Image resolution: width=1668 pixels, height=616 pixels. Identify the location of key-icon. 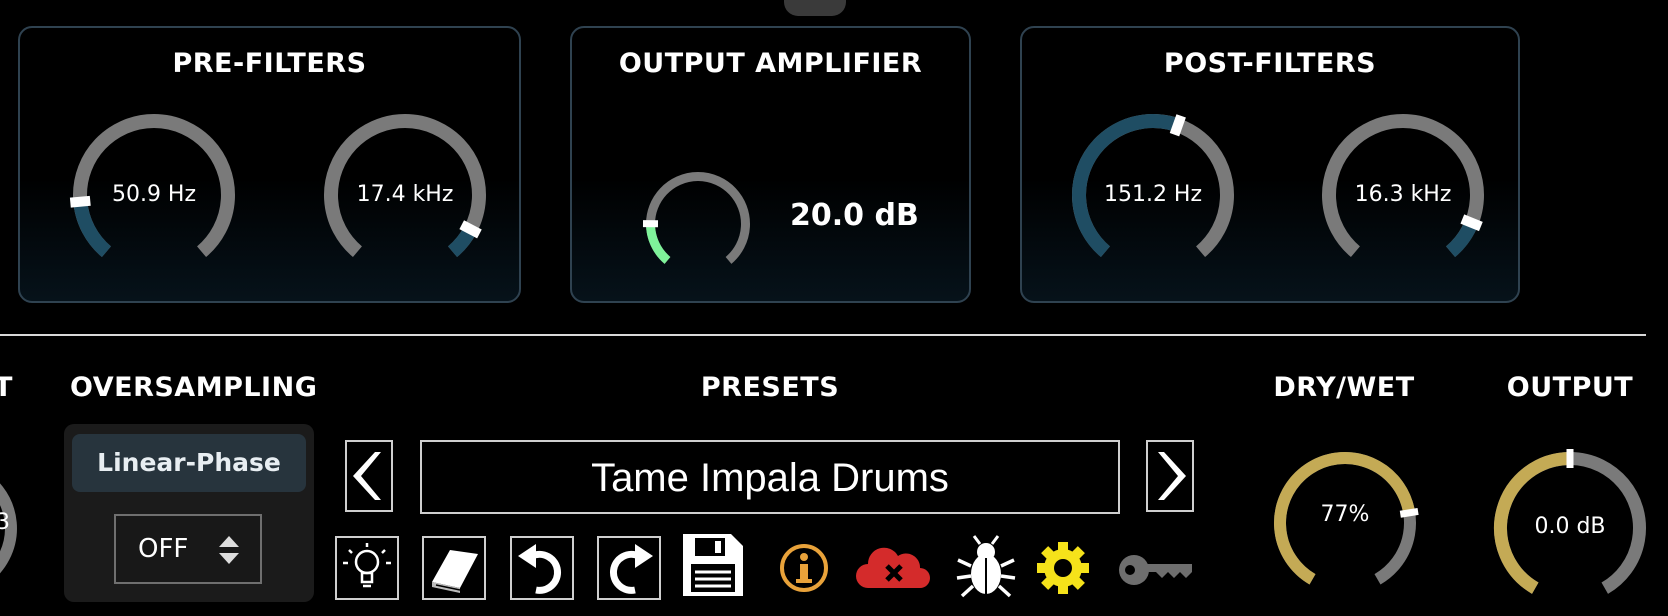
(1155, 570).